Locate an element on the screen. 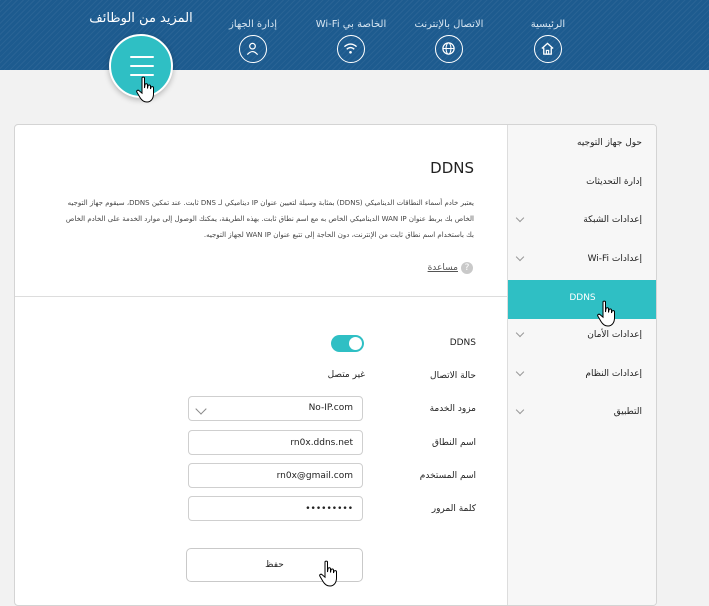 The image size is (709, 606). sidebar-item-ddns: DDNS is located at coordinates (582, 299).